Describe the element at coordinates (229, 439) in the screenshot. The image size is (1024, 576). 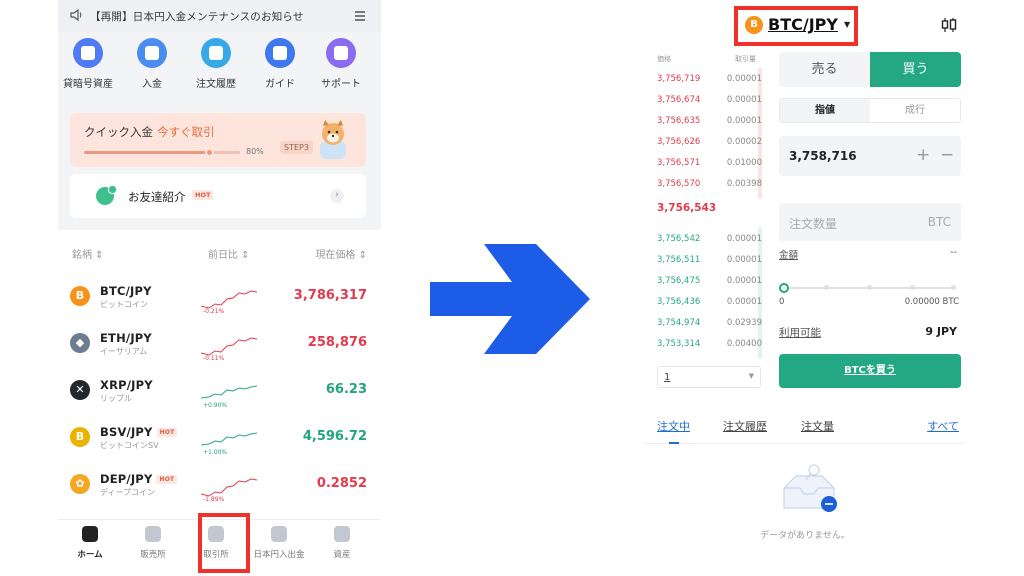
I see `sparkline-chart` at that location.